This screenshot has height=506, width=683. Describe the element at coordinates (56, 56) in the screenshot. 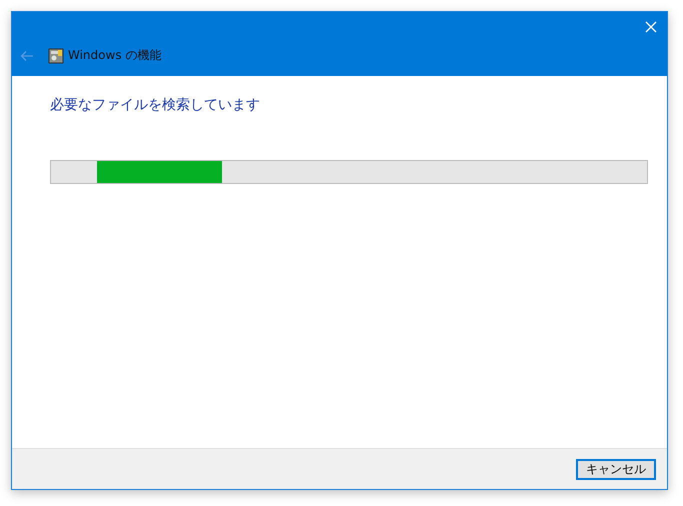

I see `feature-window-icon` at that location.